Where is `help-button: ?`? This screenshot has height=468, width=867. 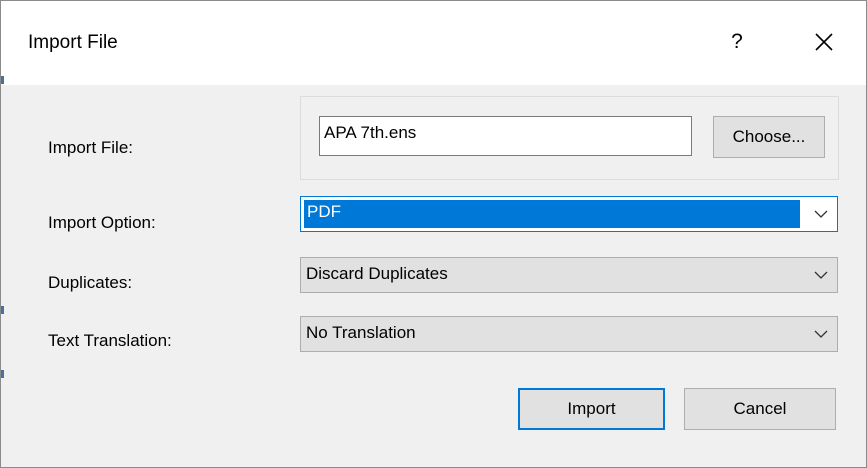 help-button: ? is located at coordinates (737, 42).